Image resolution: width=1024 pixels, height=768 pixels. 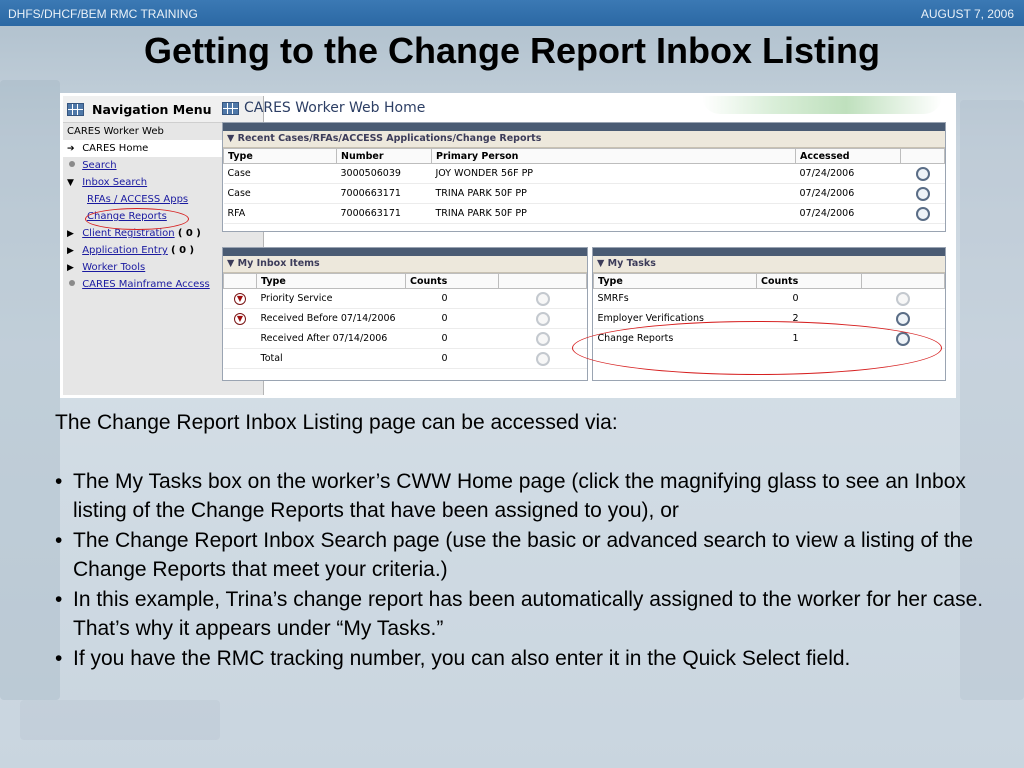 What do you see at coordinates (757, 348) in the screenshot?
I see `highlight-ellipse-tasks` at bounding box center [757, 348].